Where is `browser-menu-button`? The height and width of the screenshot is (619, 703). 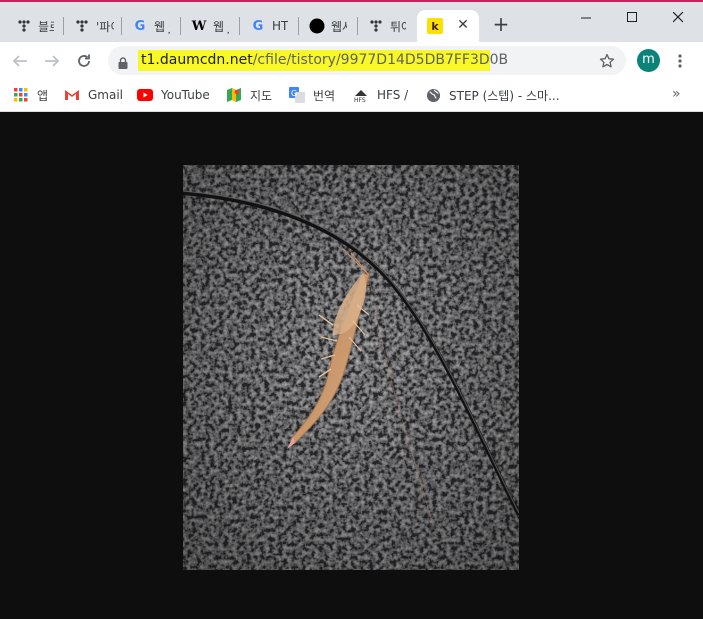 browser-menu-button is located at coordinates (680, 61).